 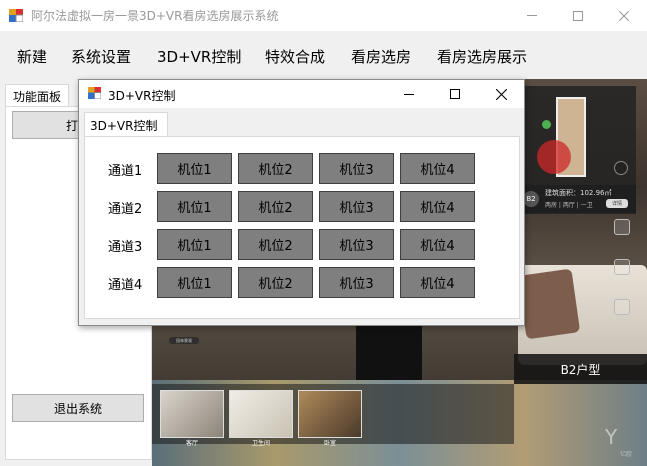 What do you see at coordinates (329, 443) in the screenshot?
I see `thumbnail-label: 卧室` at bounding box center [329, 443].